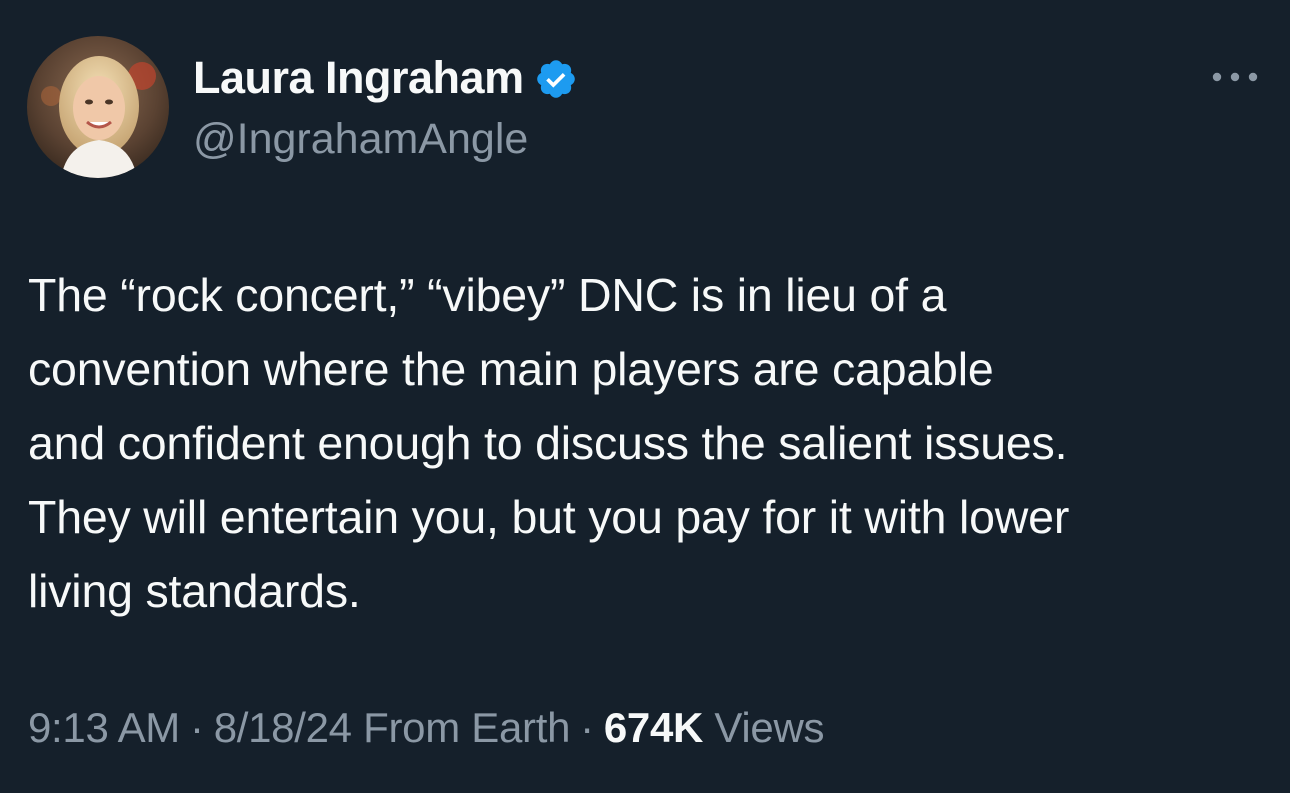 This screenshot has height=793, width=1290. Describe the element at coordinates (104, 727) in the screenshot. I see `tweet-time: 9:13 AM` at that location.